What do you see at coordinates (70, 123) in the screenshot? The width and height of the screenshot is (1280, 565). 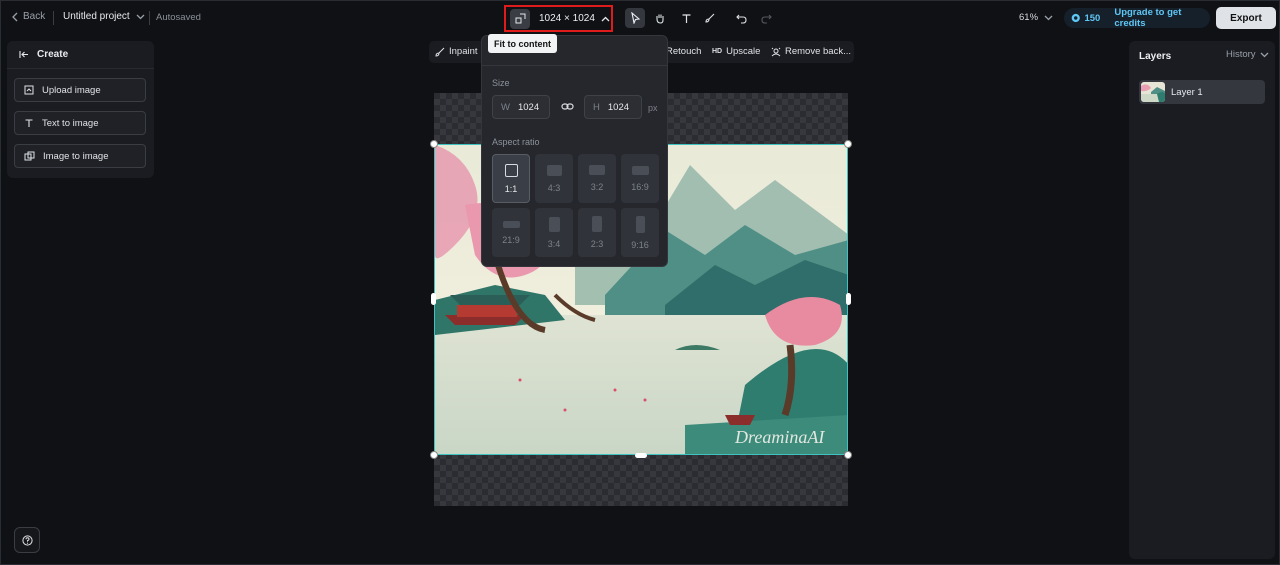 I see `text-to-image-label: Text to image` at bounding box center [70, 123].